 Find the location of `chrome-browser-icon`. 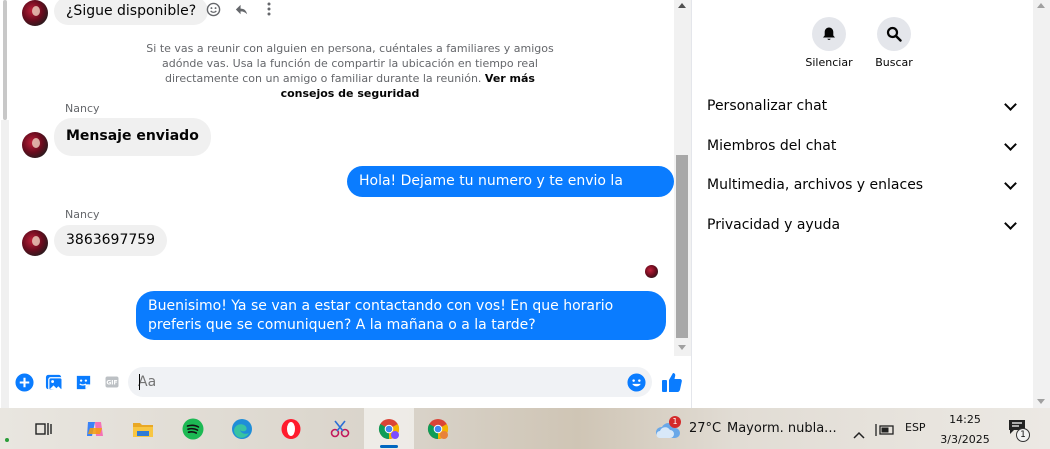

chrome-browser-icon is located at coordinates (438, 429).